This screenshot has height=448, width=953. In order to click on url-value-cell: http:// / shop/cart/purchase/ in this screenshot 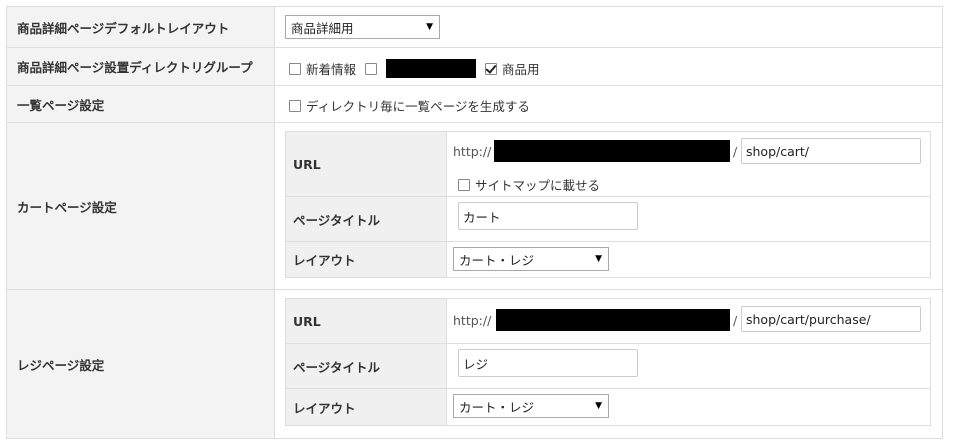, I will do `click(689, 321)`.